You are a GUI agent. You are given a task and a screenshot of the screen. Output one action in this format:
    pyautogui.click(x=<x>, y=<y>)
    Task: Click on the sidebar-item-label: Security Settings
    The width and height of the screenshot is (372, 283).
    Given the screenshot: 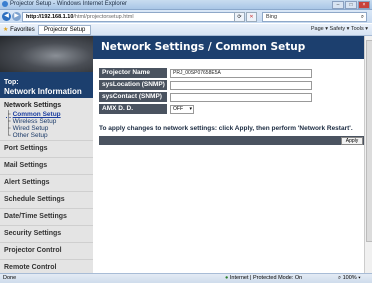 What is the action you would take?
    pyautogui.click(x=33, y=233)
    